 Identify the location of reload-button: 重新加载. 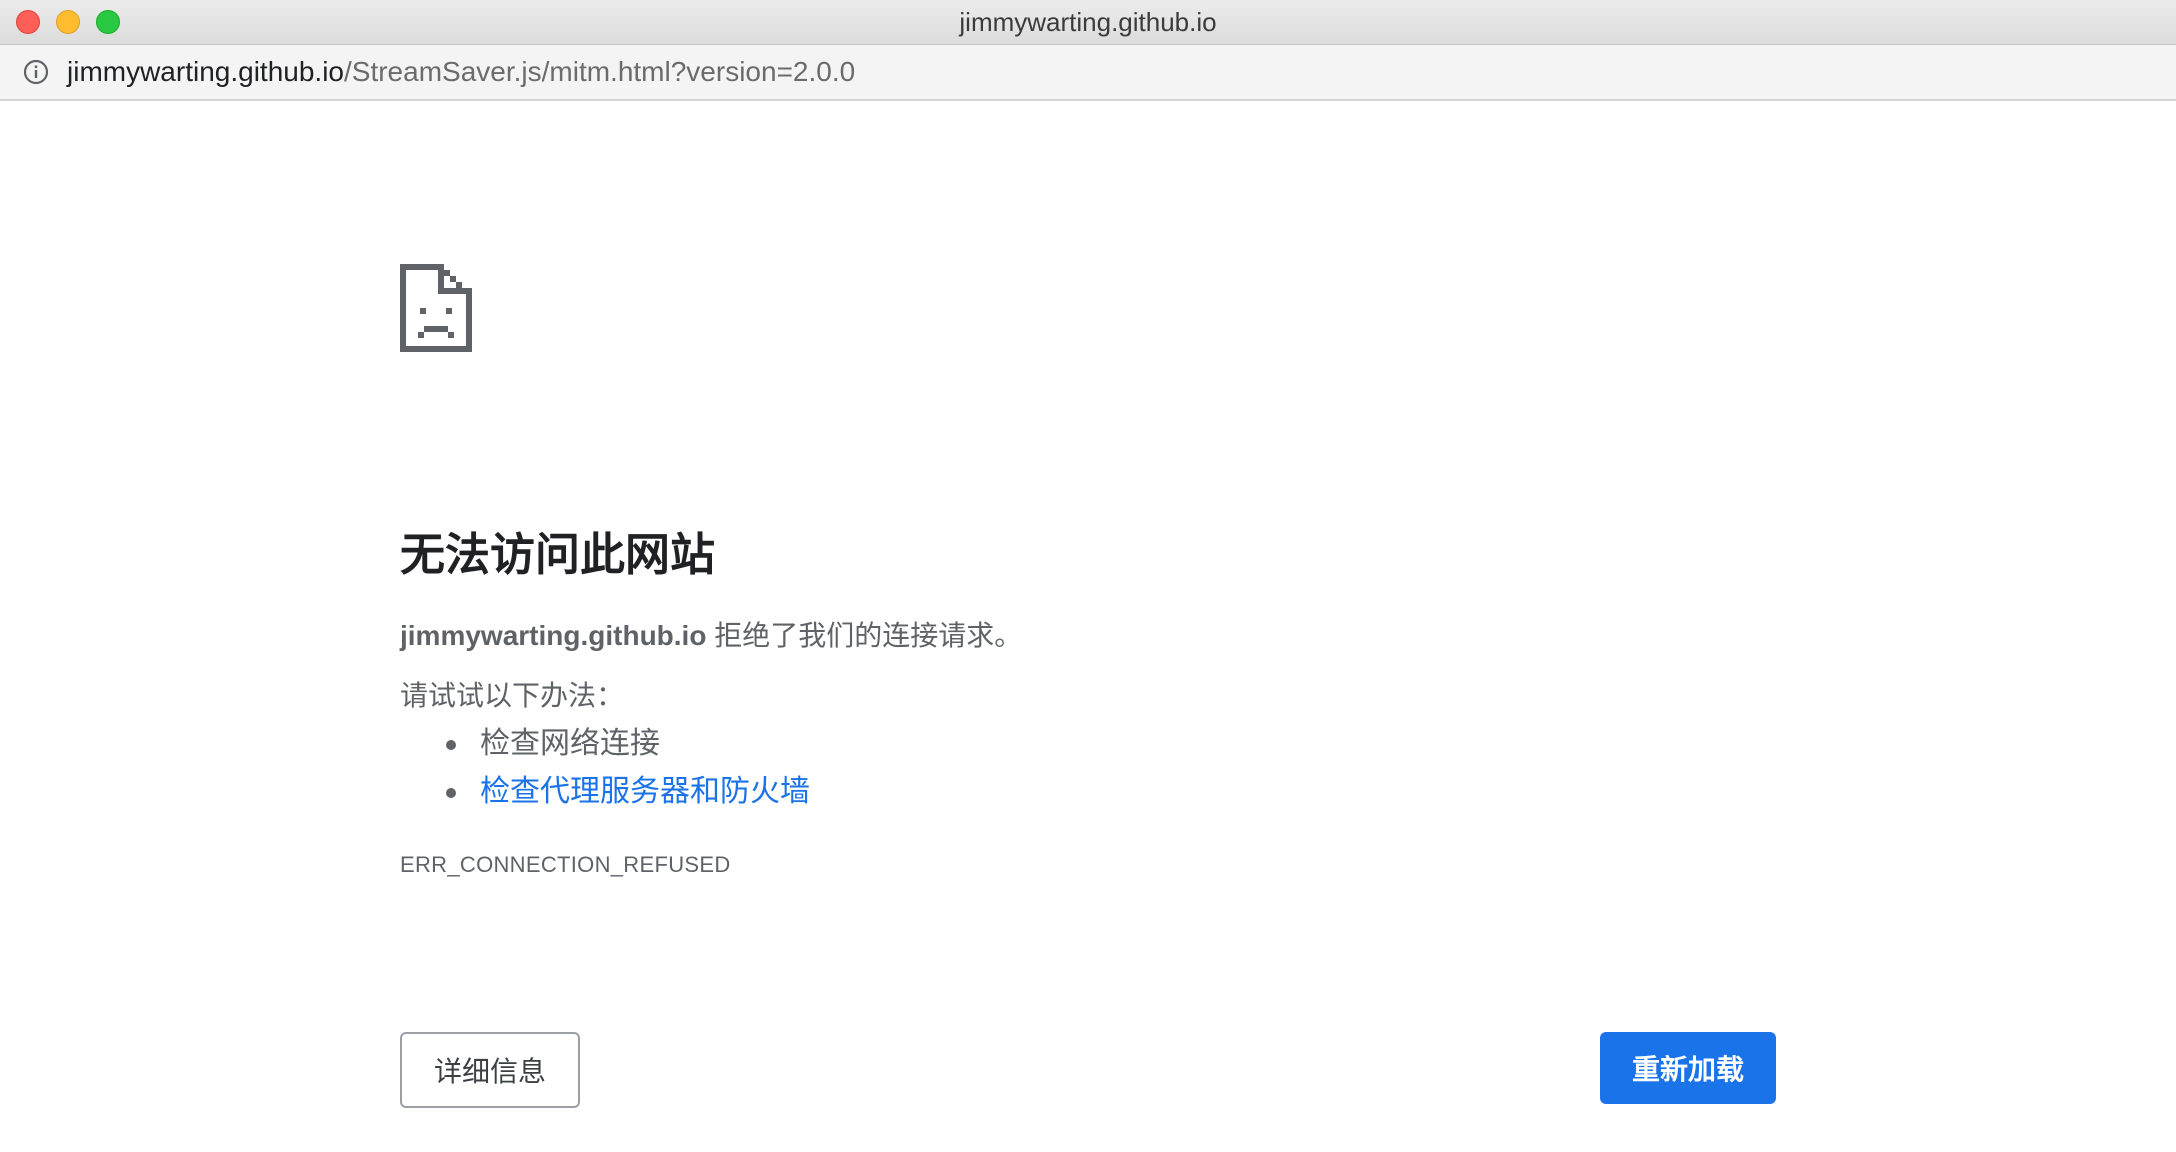
(1688, 1068).